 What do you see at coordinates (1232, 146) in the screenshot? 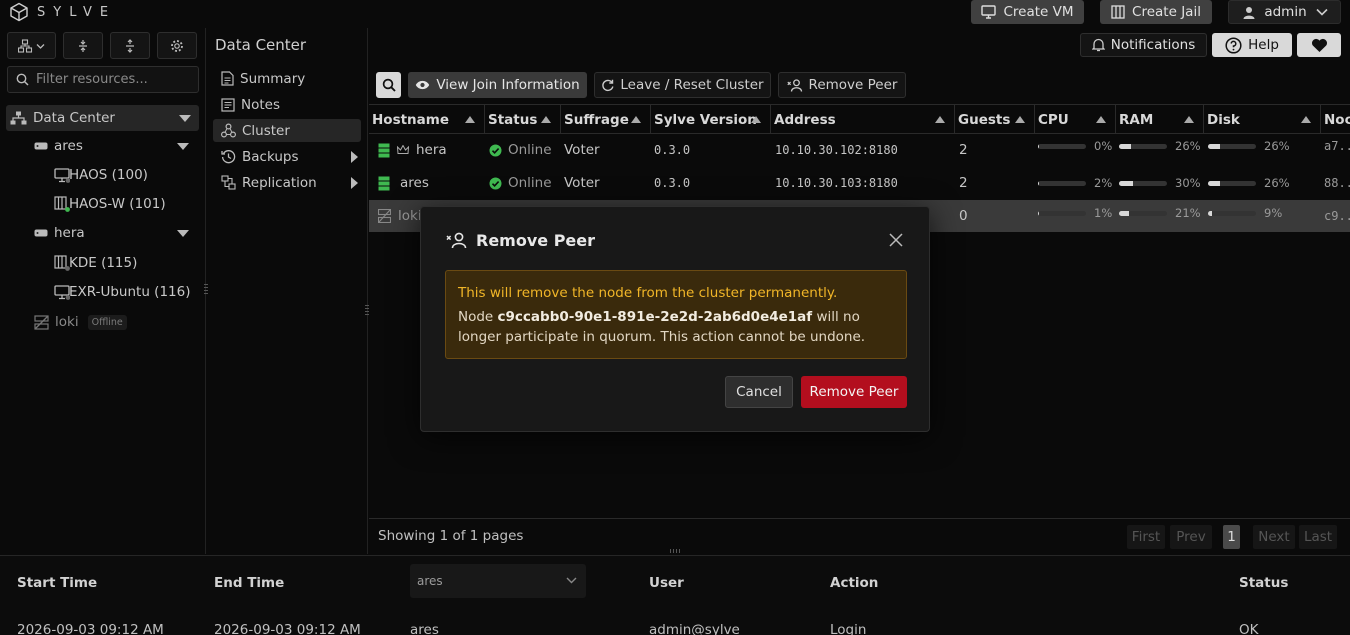
I see `disk-usage-bar` at bounding box center [1232, 146].